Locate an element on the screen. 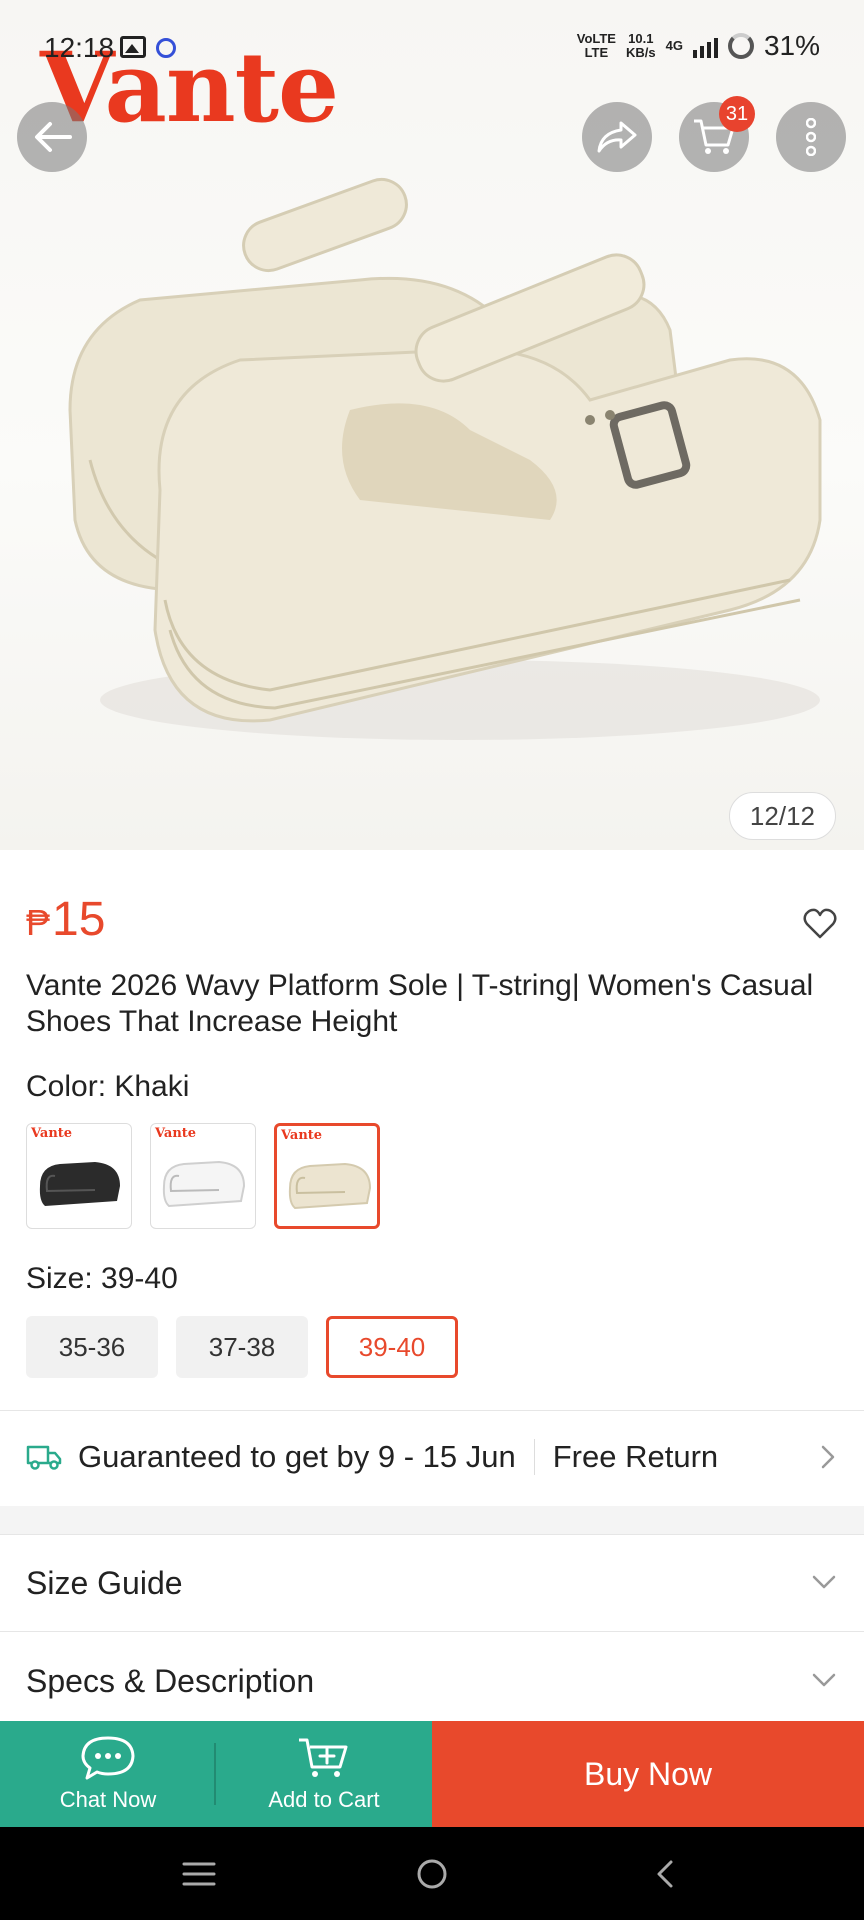 This screenshot has width=864, height=1920. share-button is located at coordinates (617, 137).